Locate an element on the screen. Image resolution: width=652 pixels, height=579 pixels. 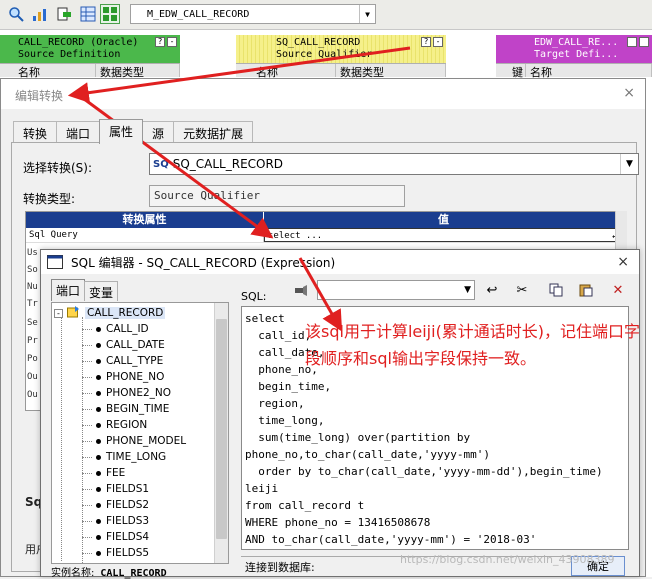
tab-properties: 属性 is located at coordinates (121, 131).